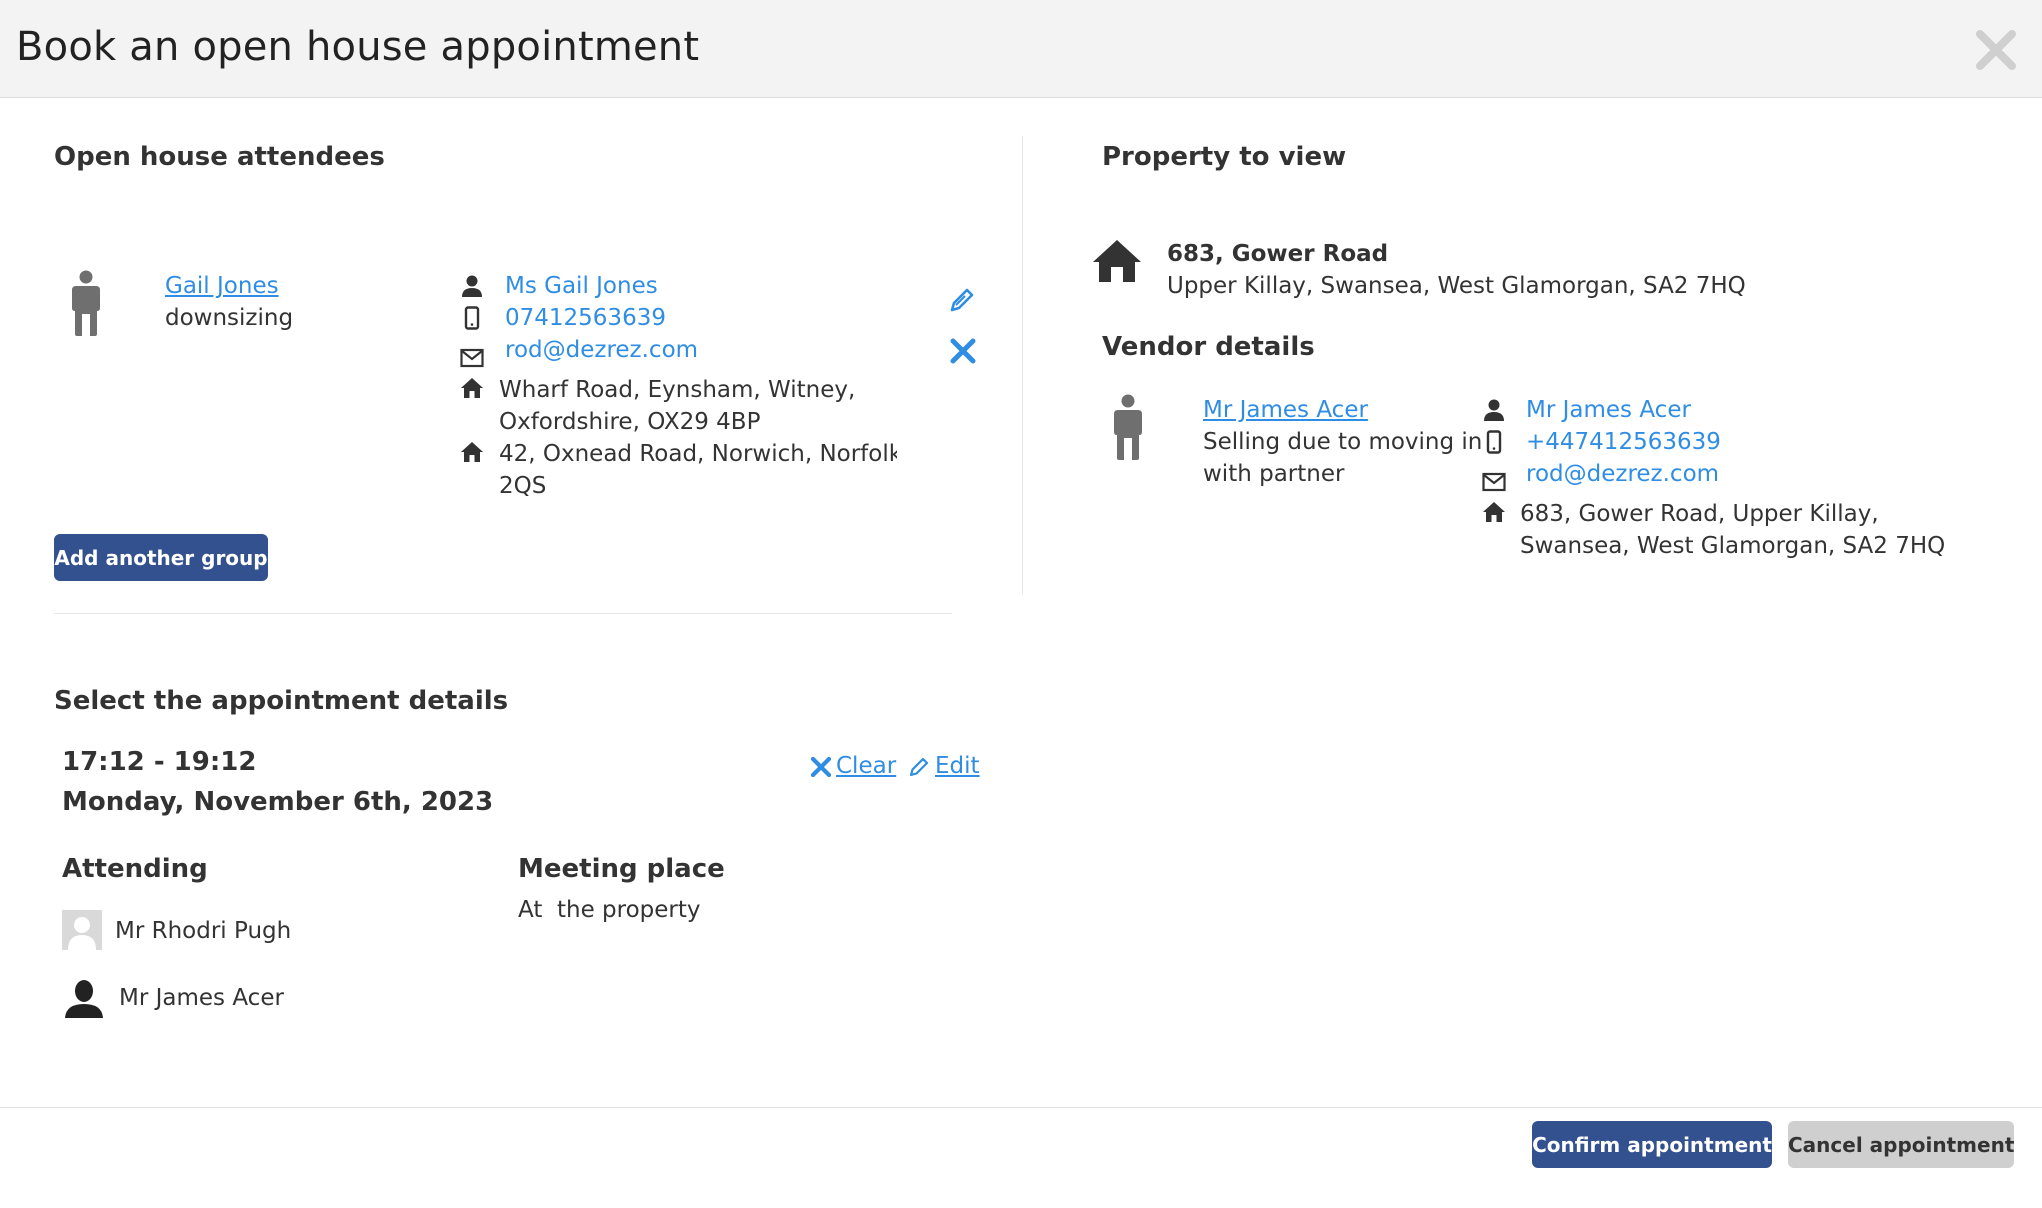 Image resolution: width=2042 pixels, height=1208 pixels. Describe the element at coordinates (1224, 157) in the screenshot. I see `property-heading: Property to view` at that location.